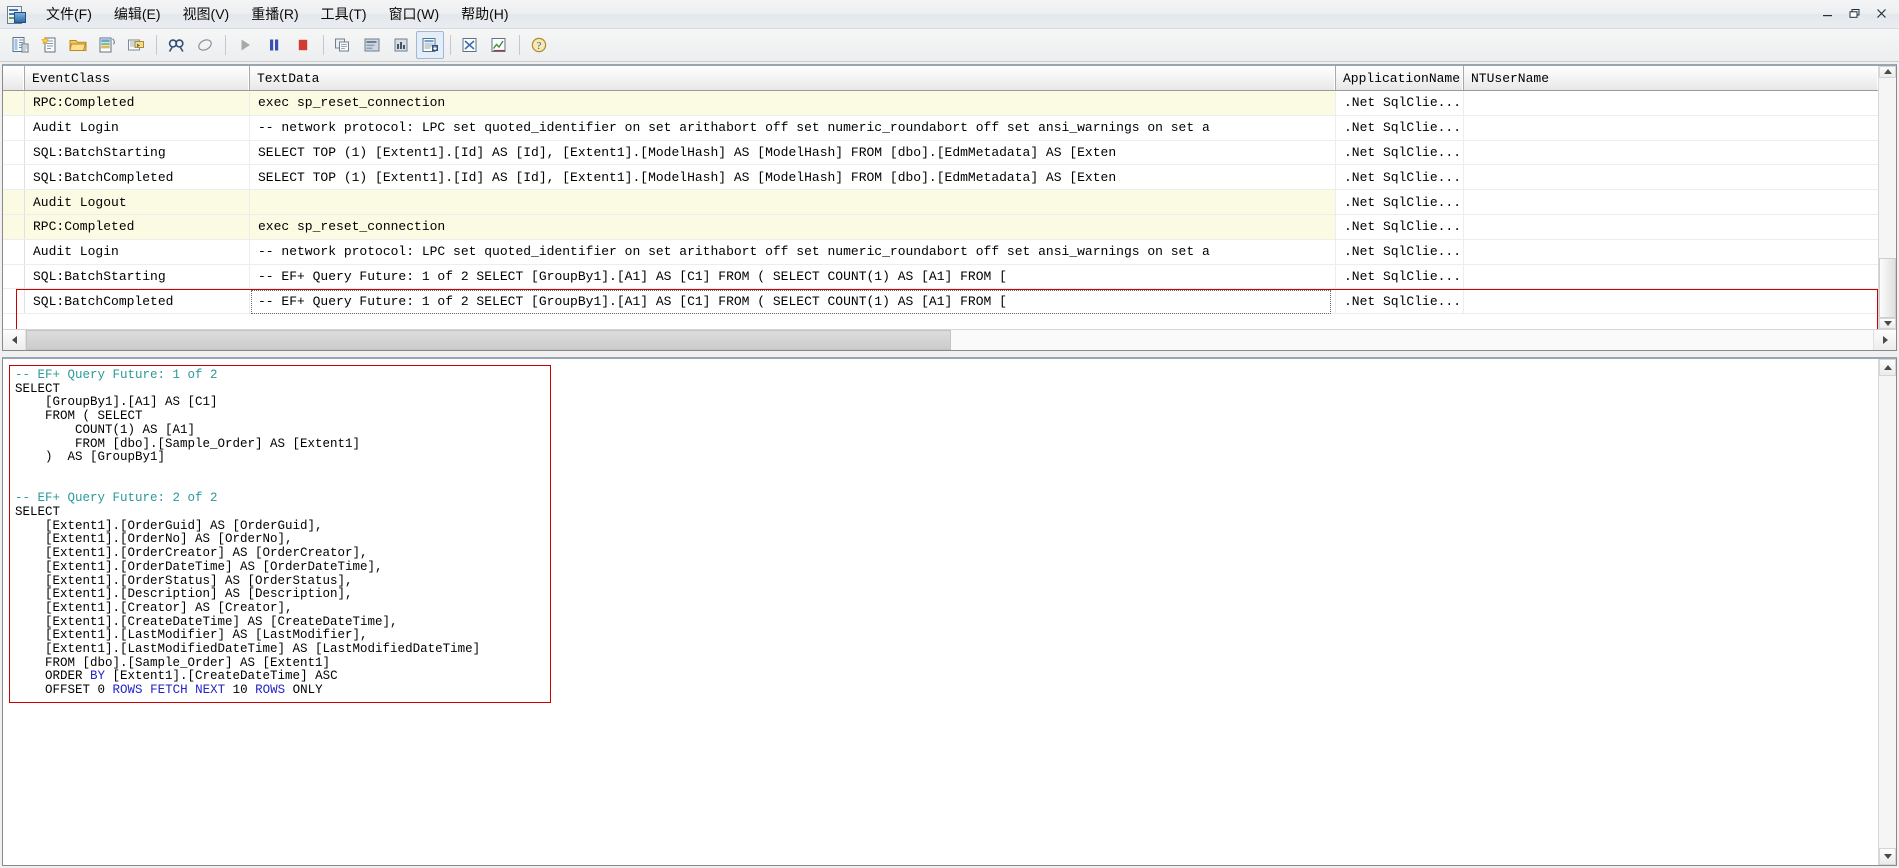  I want to click on query-analyzer-icon, so click(470, 45).